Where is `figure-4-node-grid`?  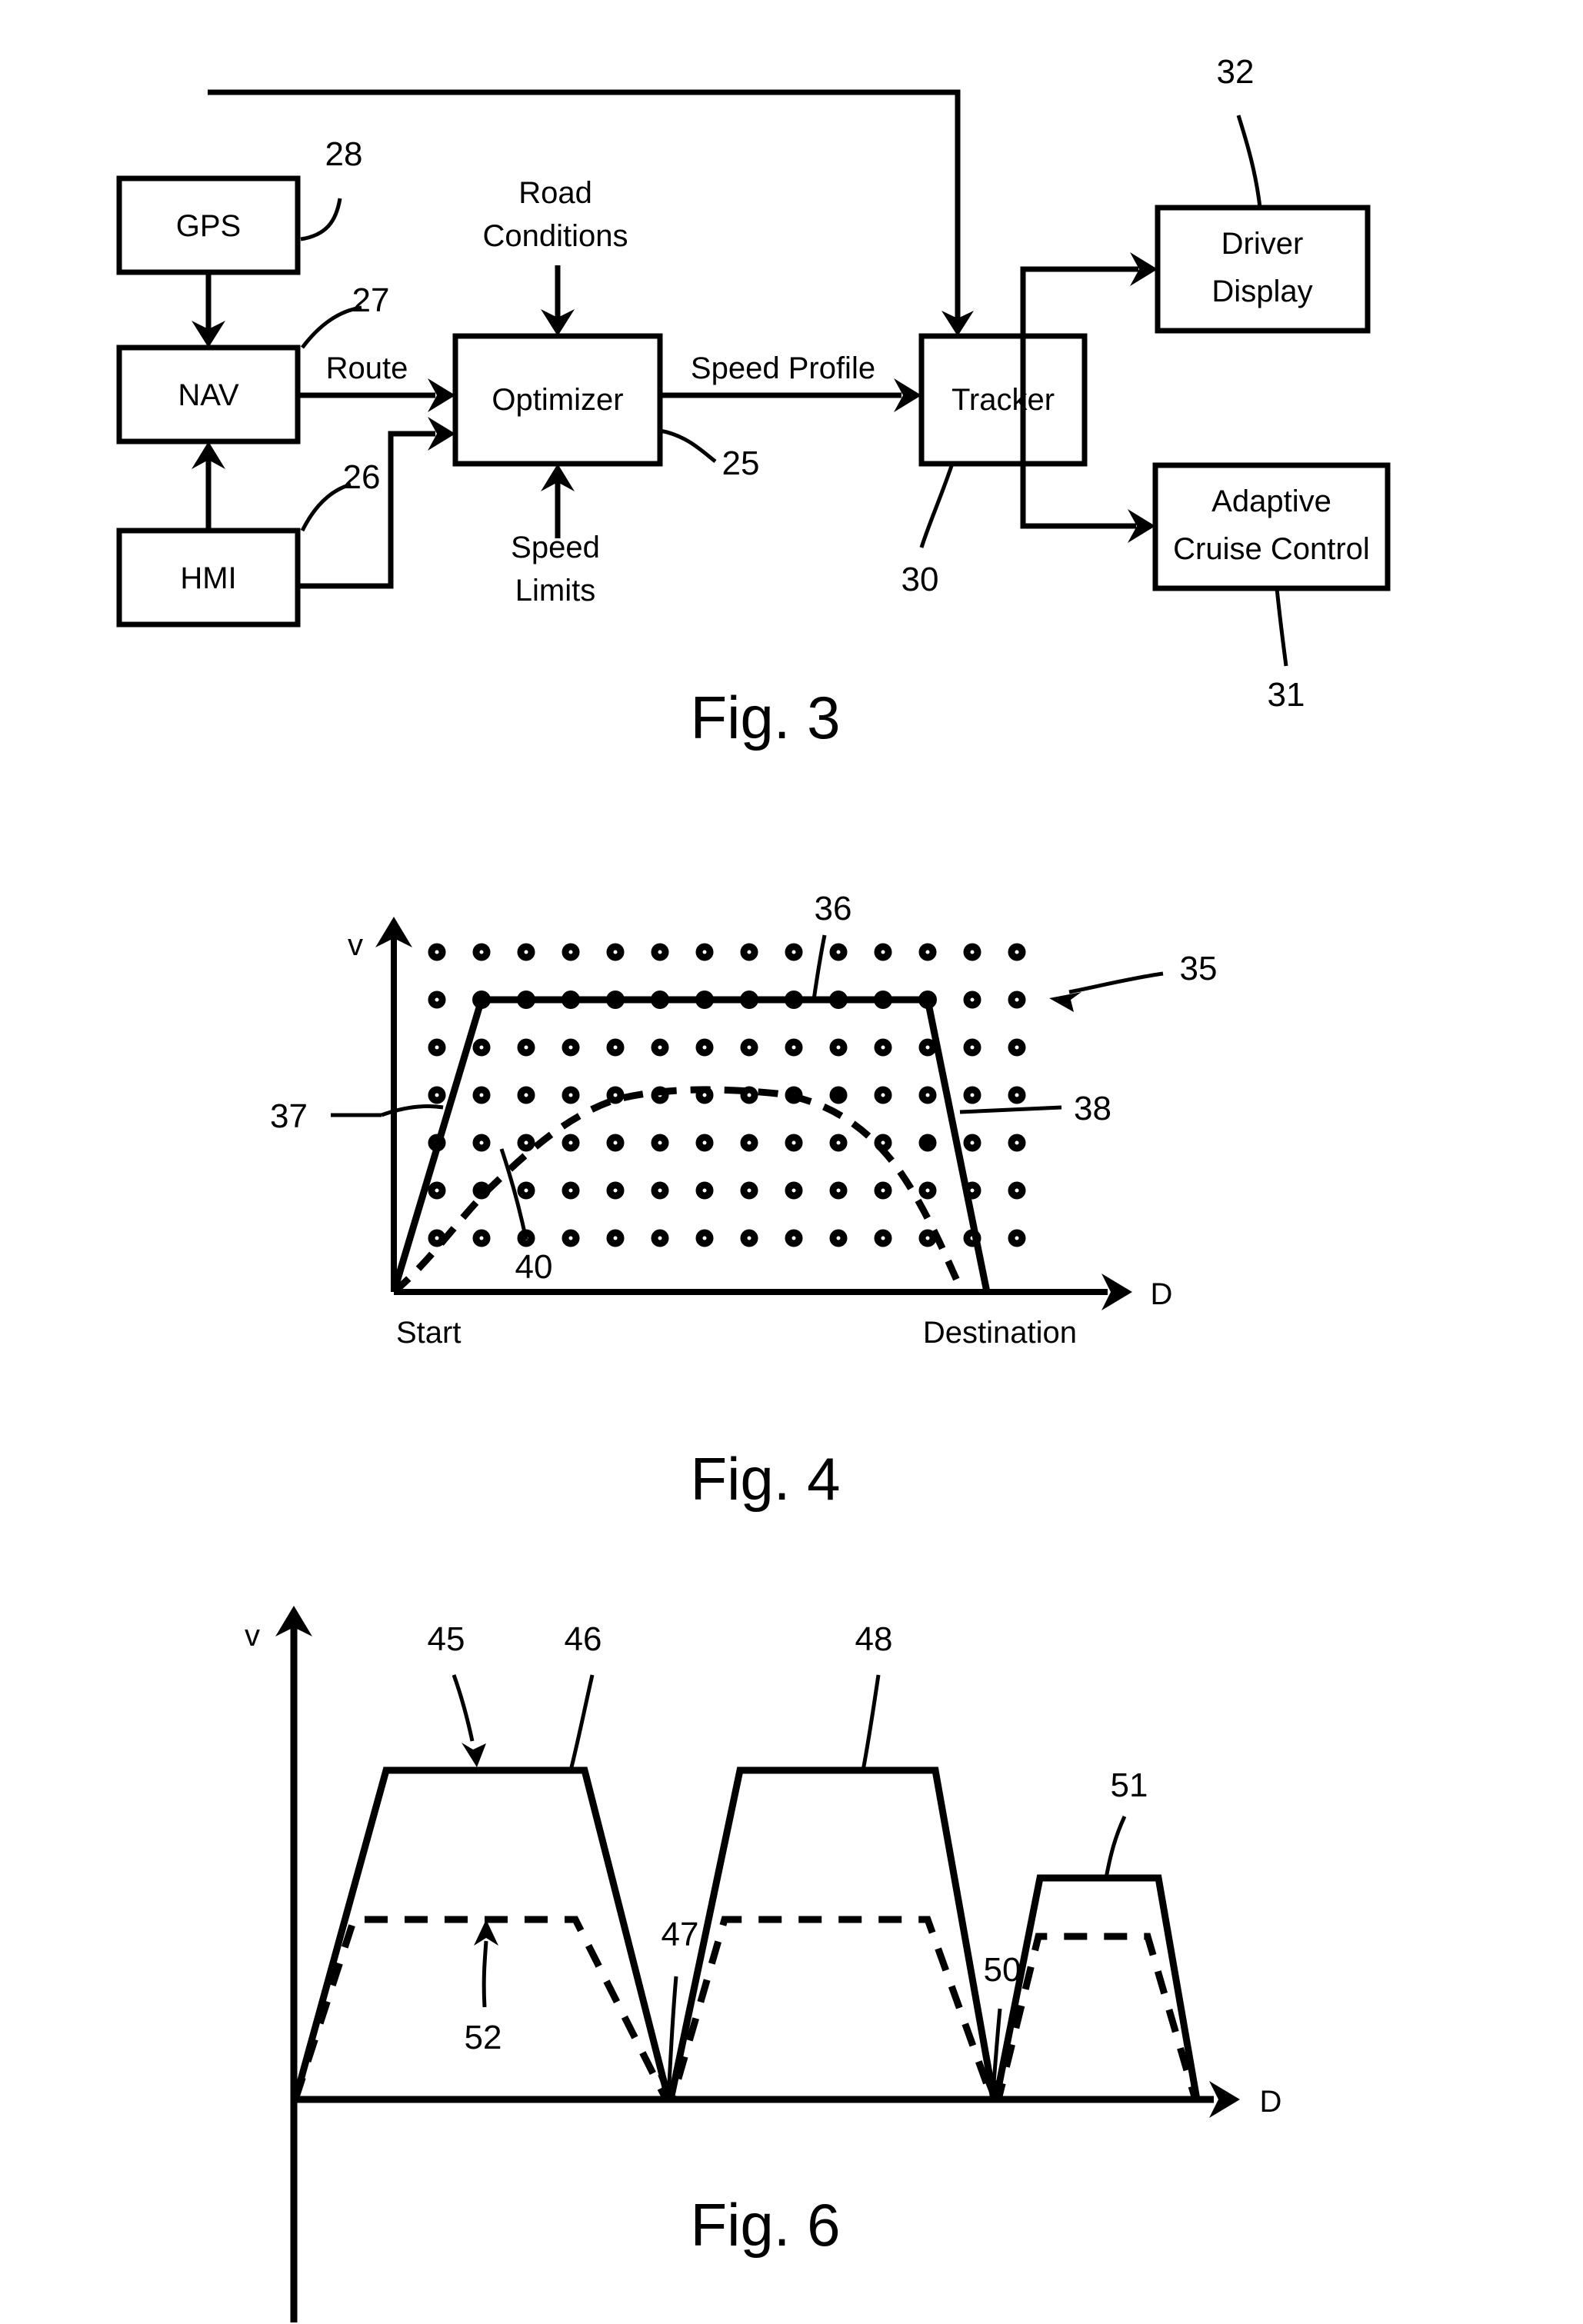 figure-4-node-grid is located at coordinates (727, 1095).